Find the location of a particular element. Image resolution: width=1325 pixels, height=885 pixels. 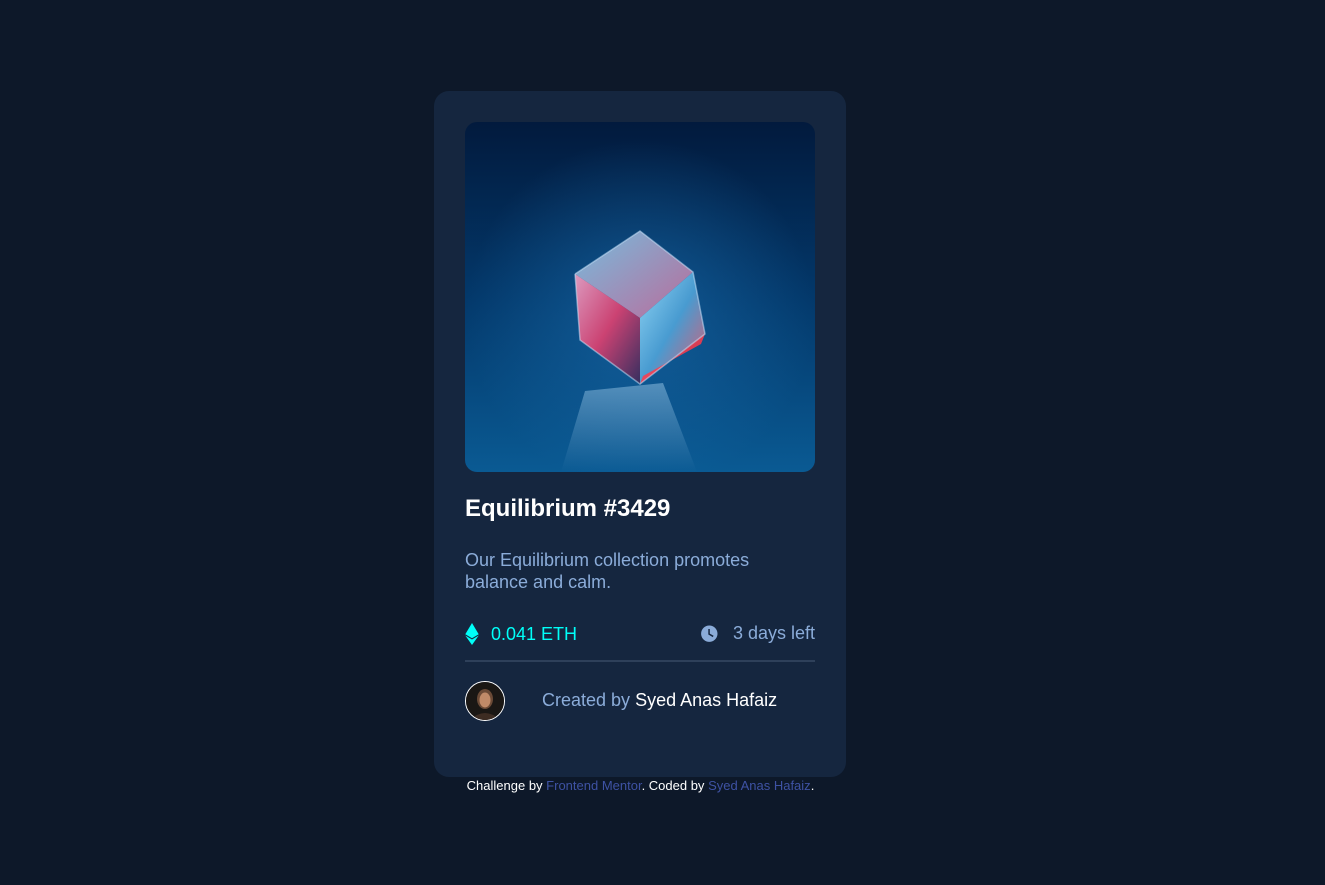

crystal-cube-image is located at coordinates (640, 297).